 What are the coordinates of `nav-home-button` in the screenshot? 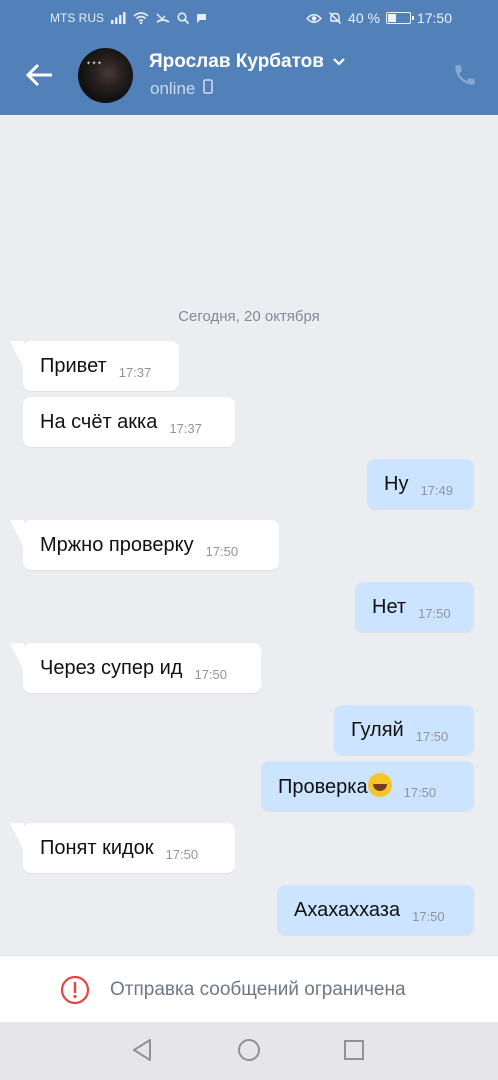 It's located at (249, 1052).